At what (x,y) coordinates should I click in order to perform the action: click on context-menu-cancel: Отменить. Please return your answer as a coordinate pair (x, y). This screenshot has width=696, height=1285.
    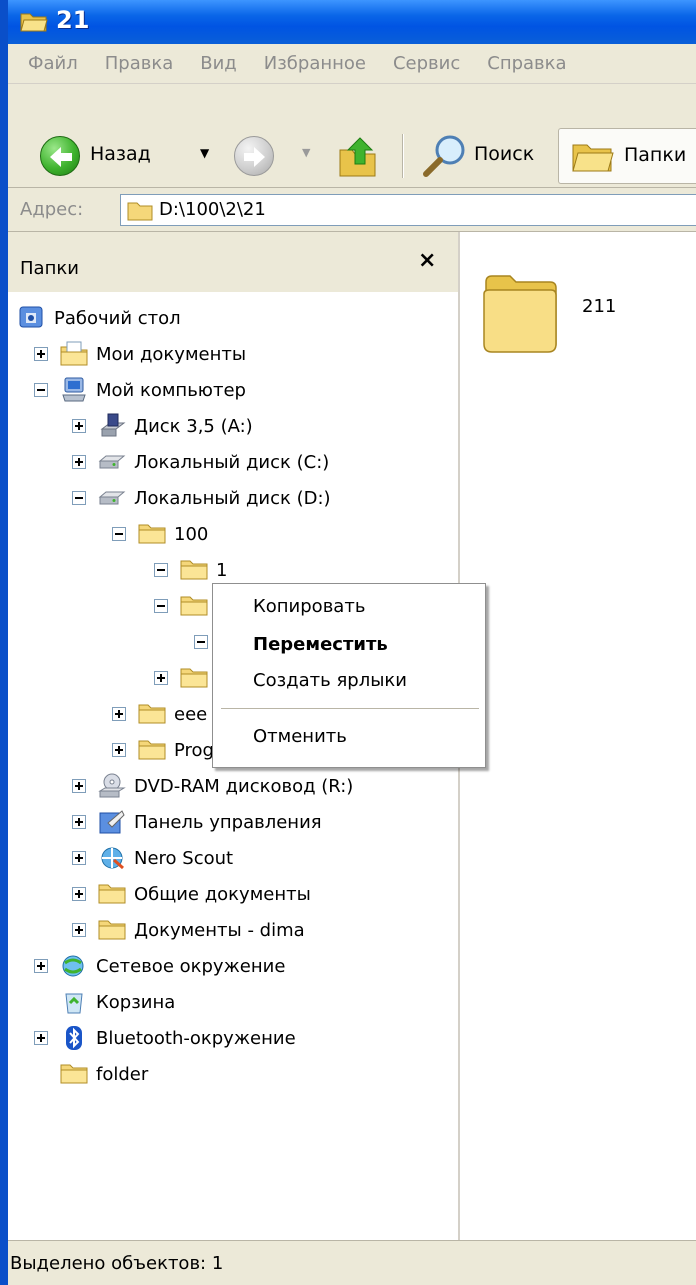
    Looking at the image, I should click on (300, 736).